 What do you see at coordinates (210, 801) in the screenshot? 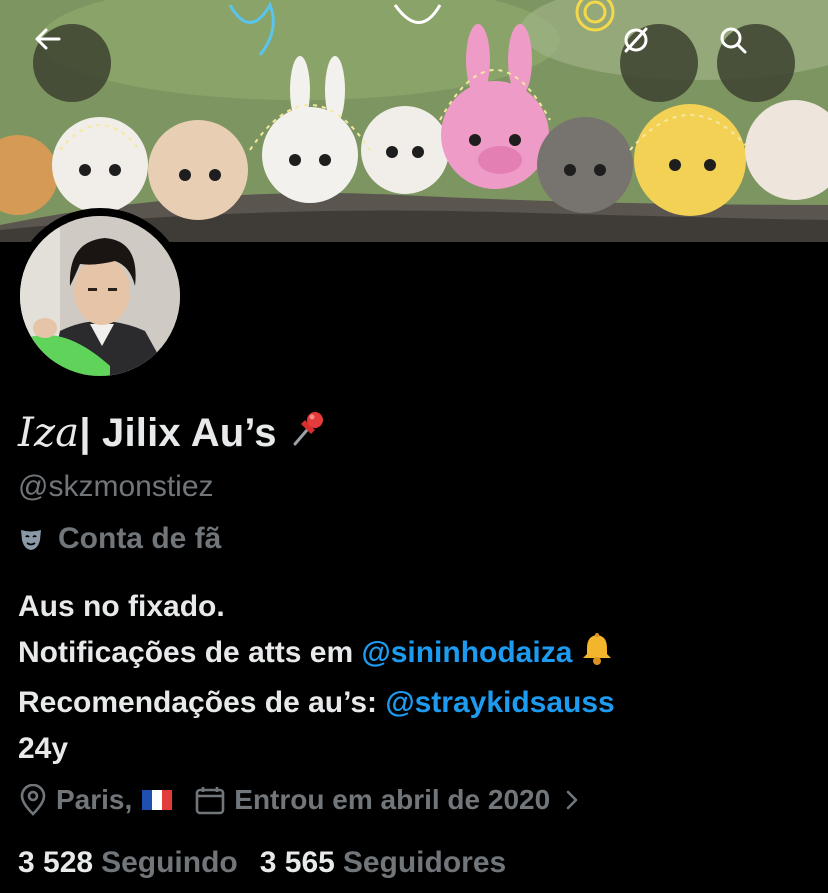
I see `calendar-icon` at bounding box center [210, 801].